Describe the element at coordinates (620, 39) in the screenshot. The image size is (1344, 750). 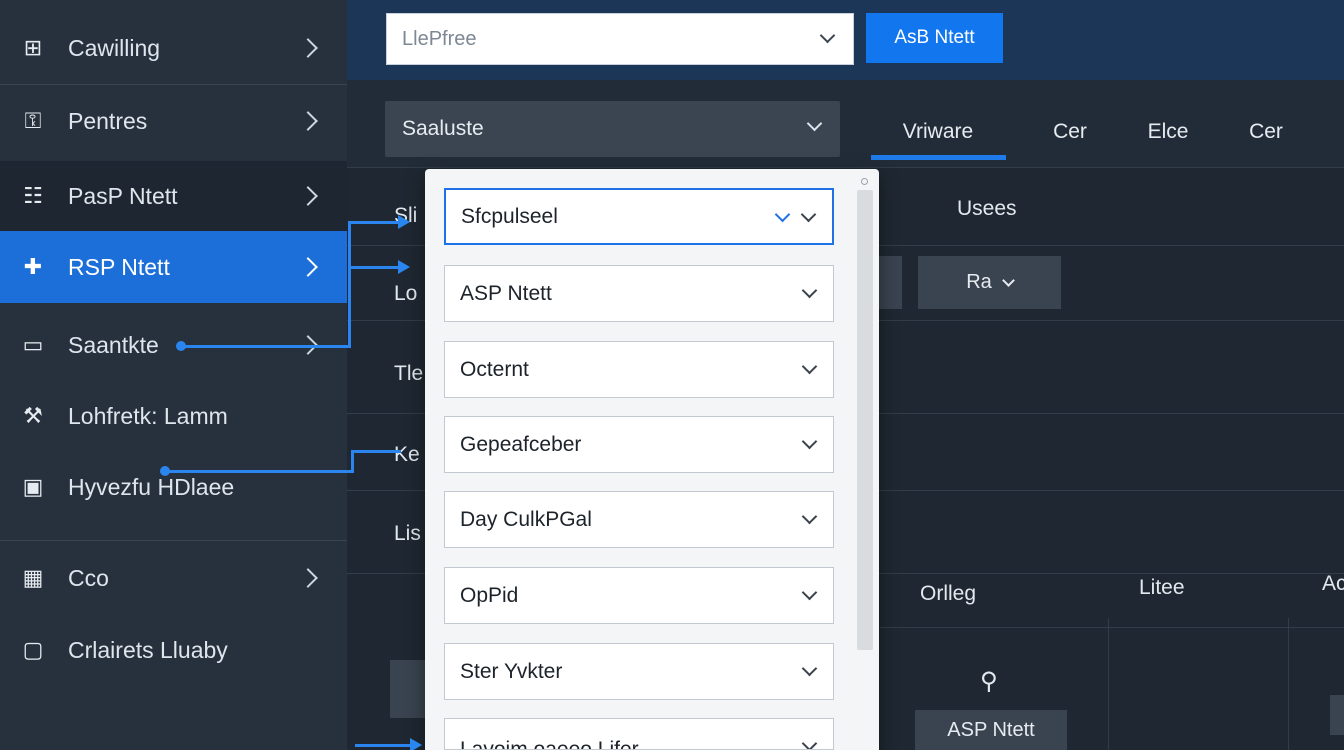
I see `top-select: LlePfree` at that location.